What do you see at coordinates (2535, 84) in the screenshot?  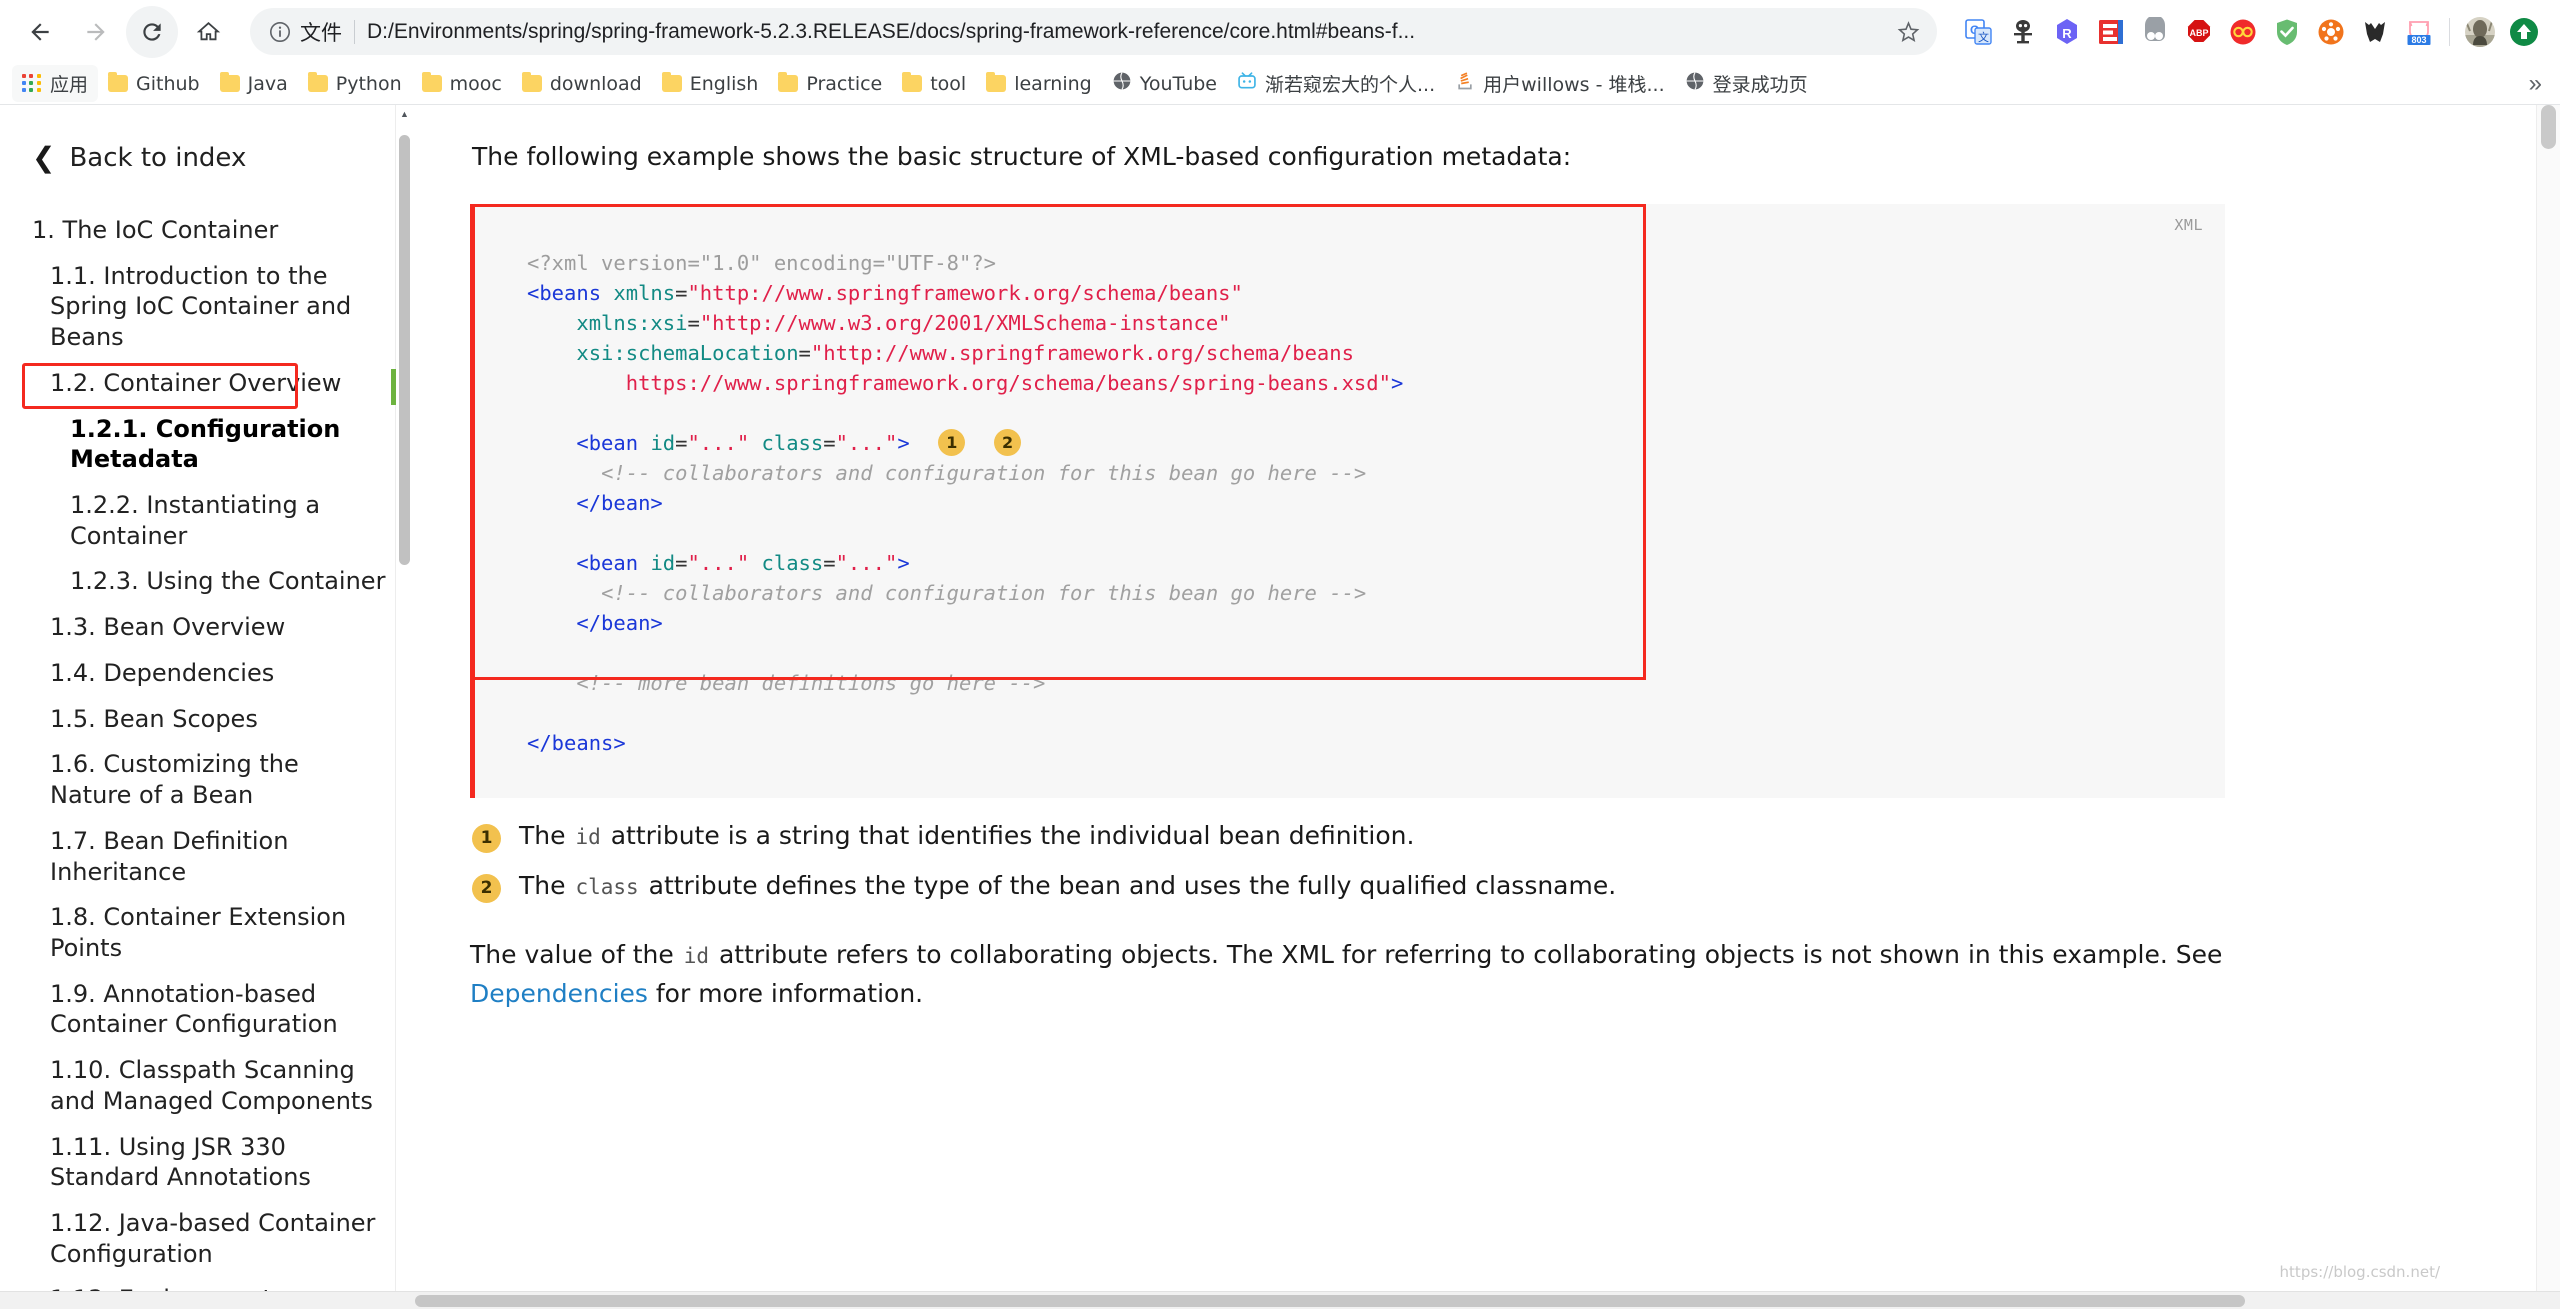 I see `bookmarks-overflow-button: »` at bounding box center [2535, 84].